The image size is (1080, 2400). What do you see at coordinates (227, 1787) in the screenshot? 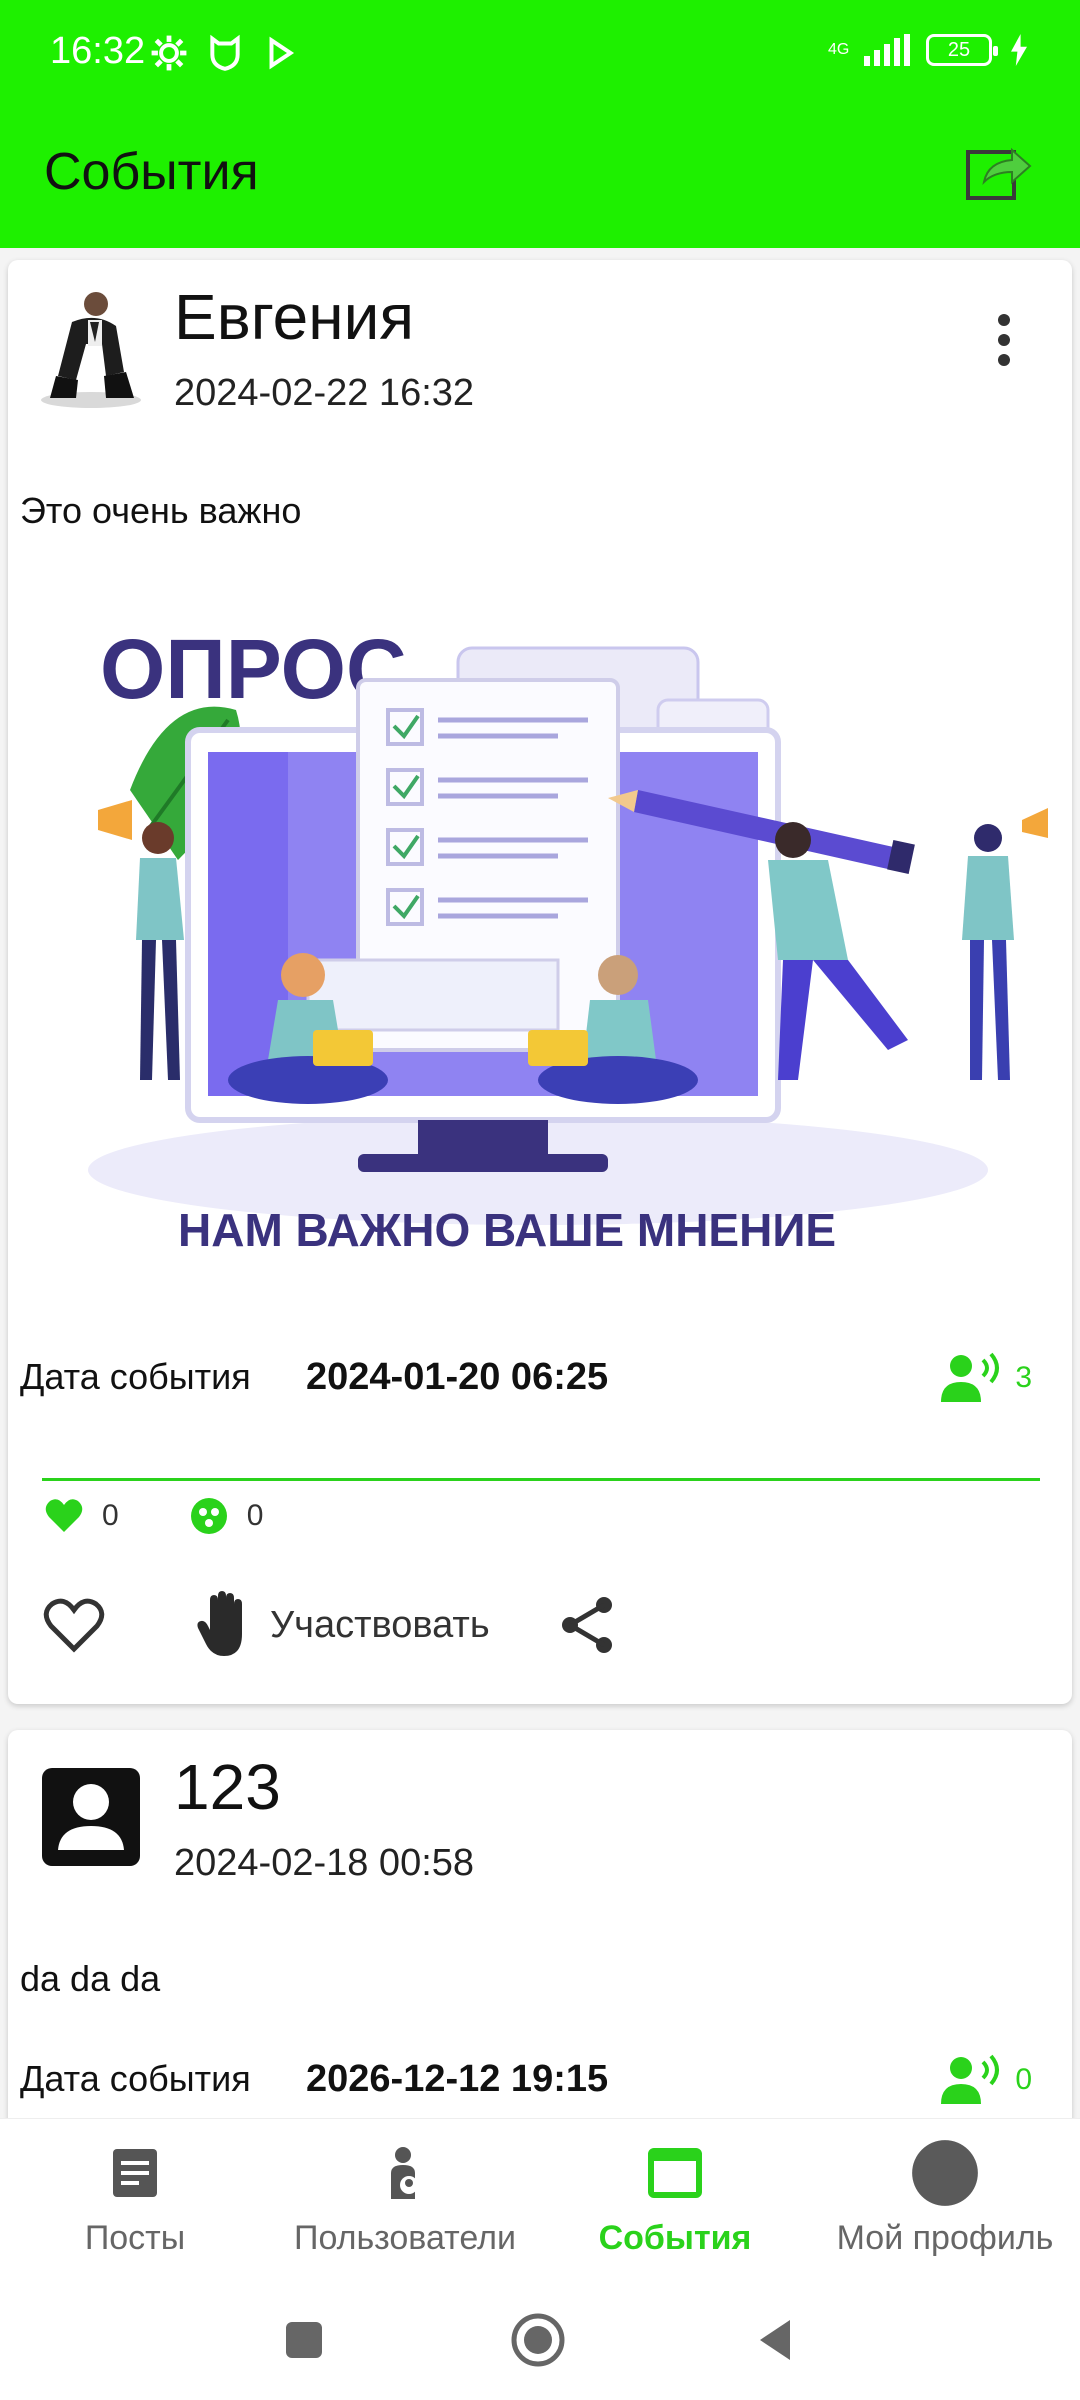
I see `author-name: 123` at bounding box center [227, 1787].